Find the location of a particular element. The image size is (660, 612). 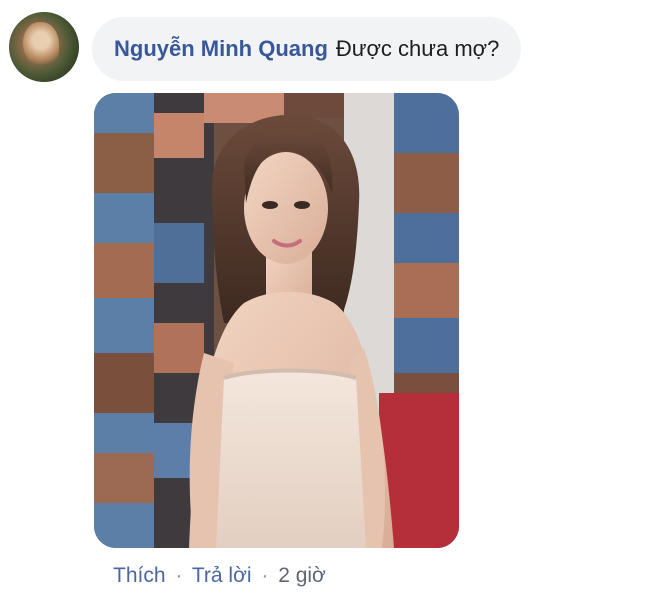

comment-bubble: Nguyễn Minh Quang Được chưa mợ? is located at coordinates (307, 49).